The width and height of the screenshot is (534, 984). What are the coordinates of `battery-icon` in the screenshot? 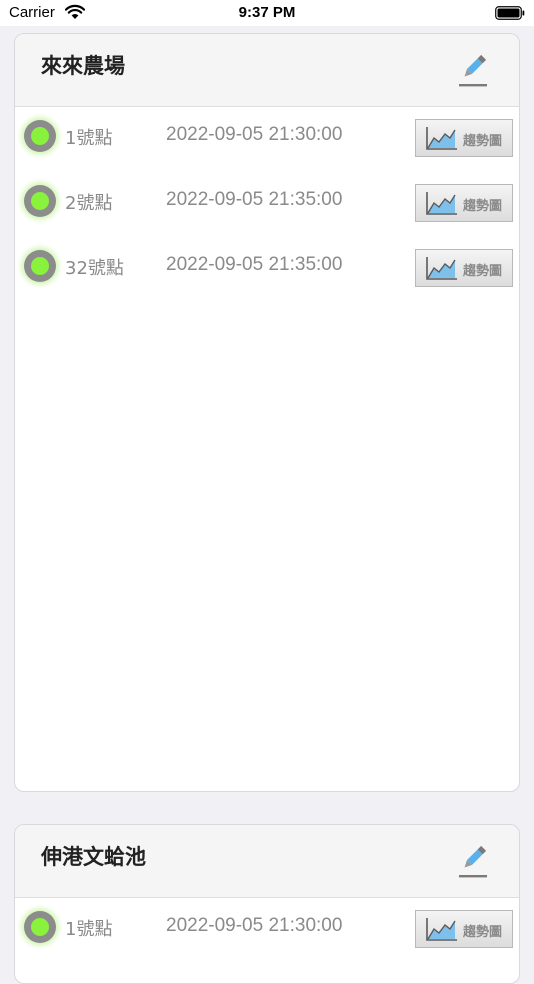 It's located at (510, 13).